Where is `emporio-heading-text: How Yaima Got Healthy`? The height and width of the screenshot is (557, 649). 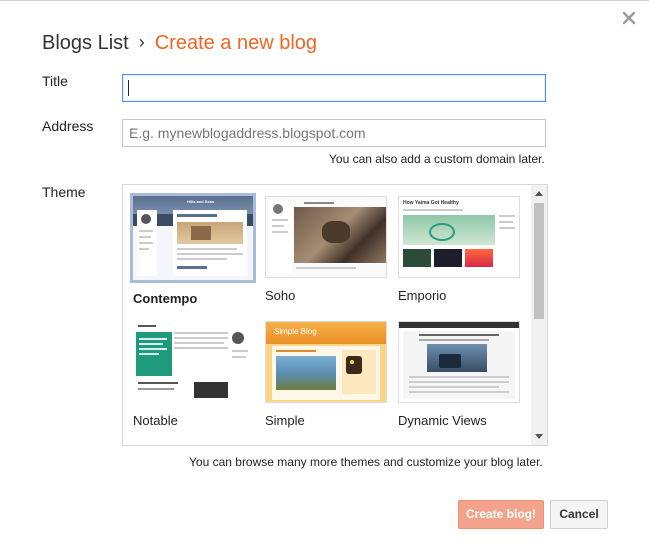
emporio-heading-text: How Yaima Got Healthy is located at coordinates (431, 203).